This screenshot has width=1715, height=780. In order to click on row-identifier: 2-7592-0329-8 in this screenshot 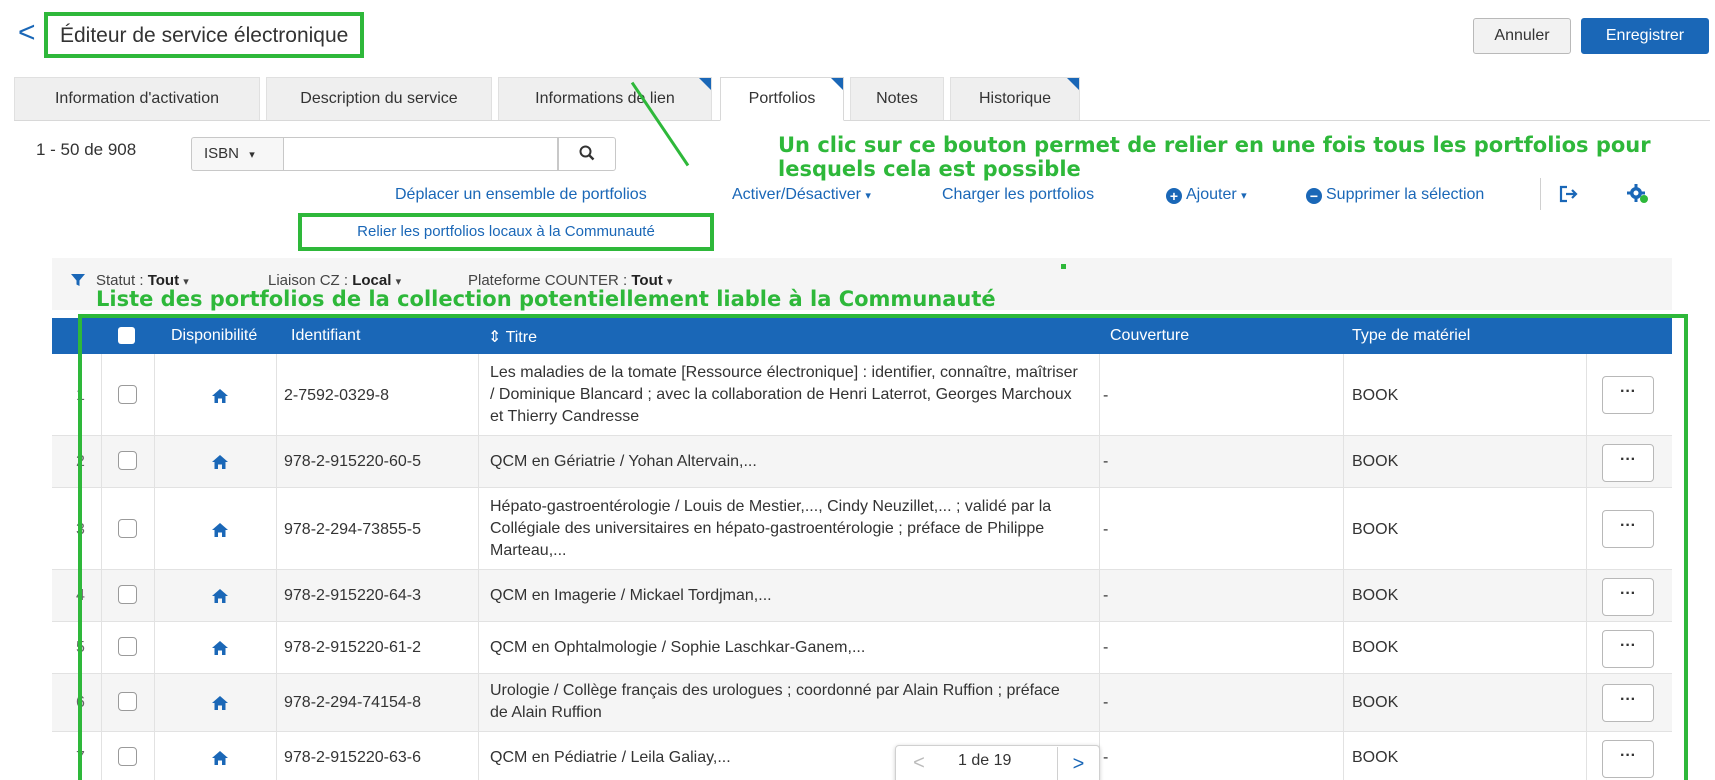, I will do `click(336, 395)`.